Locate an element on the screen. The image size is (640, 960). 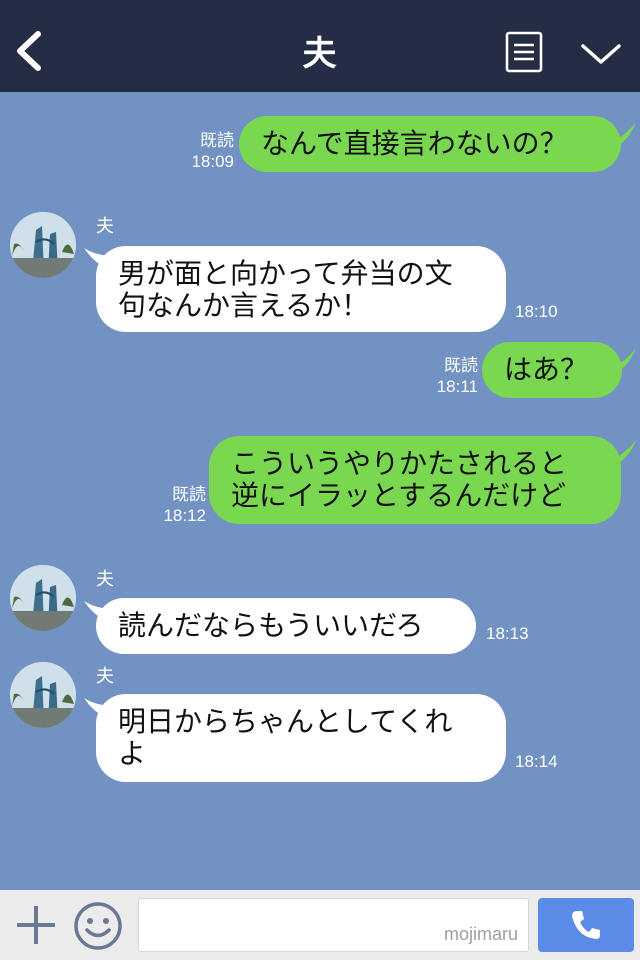
input-bar: mojimaru is located at coordinates (320, 925).